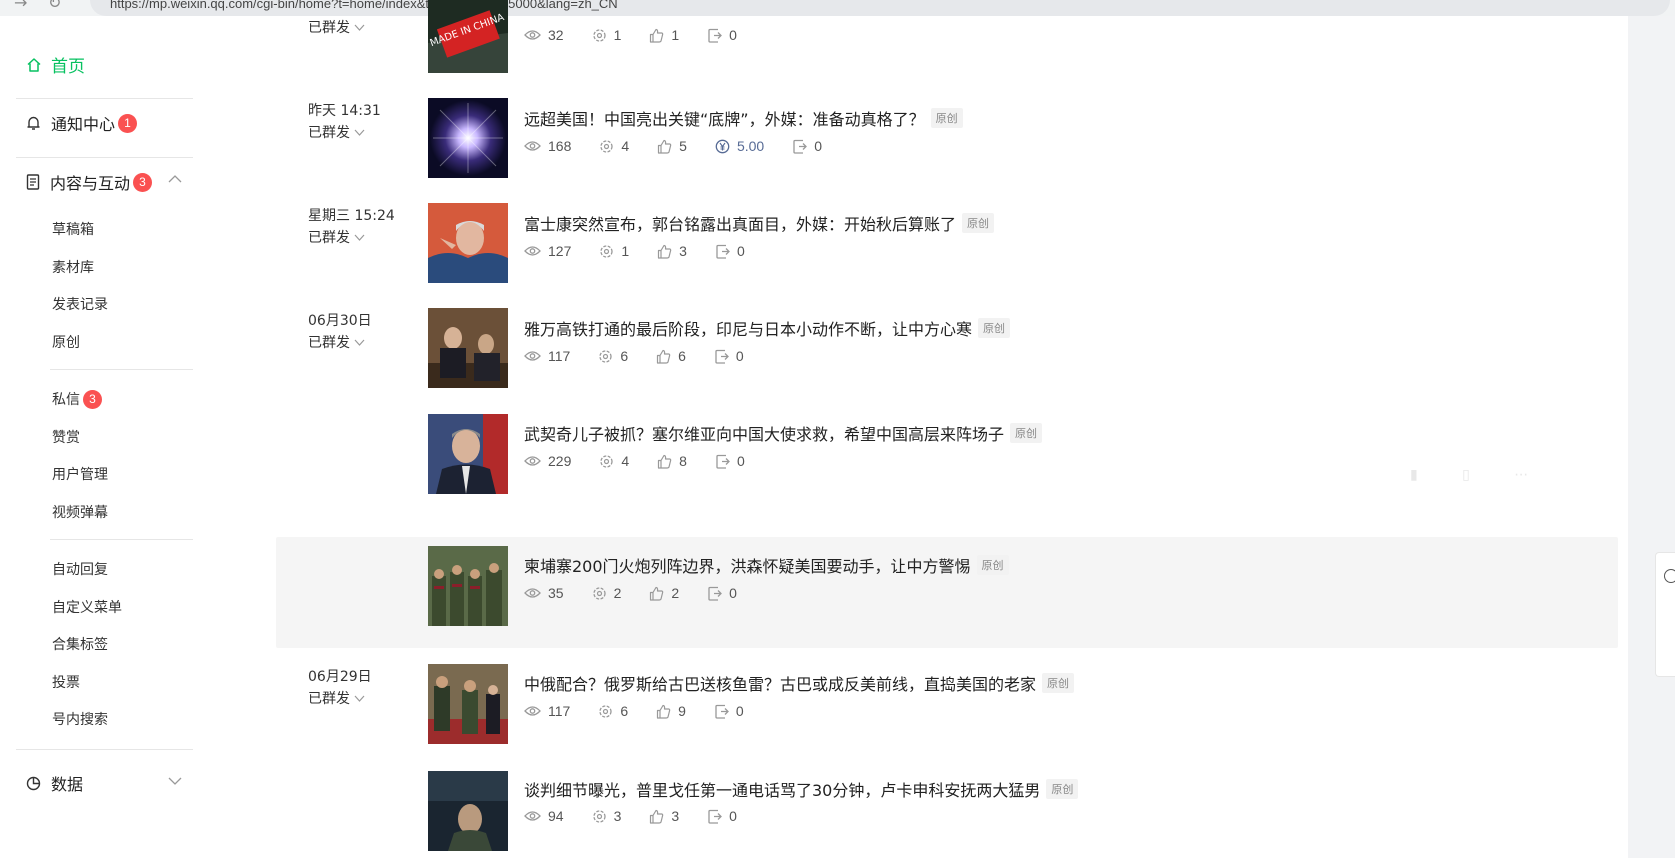 This screenshot has width=1675, height=858. What do you see at coordinates (66, 437) in the screenshot?
I see `sidebar-item-rewards: 赞赏` at bounding box center [66, 437].